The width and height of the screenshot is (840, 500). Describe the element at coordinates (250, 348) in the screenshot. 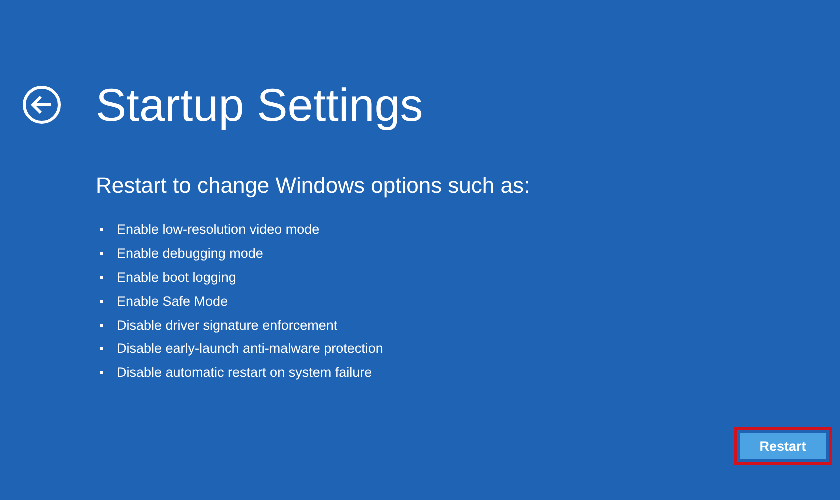

I see `option-text: Disable early-launch anti-malware protection` at that location.